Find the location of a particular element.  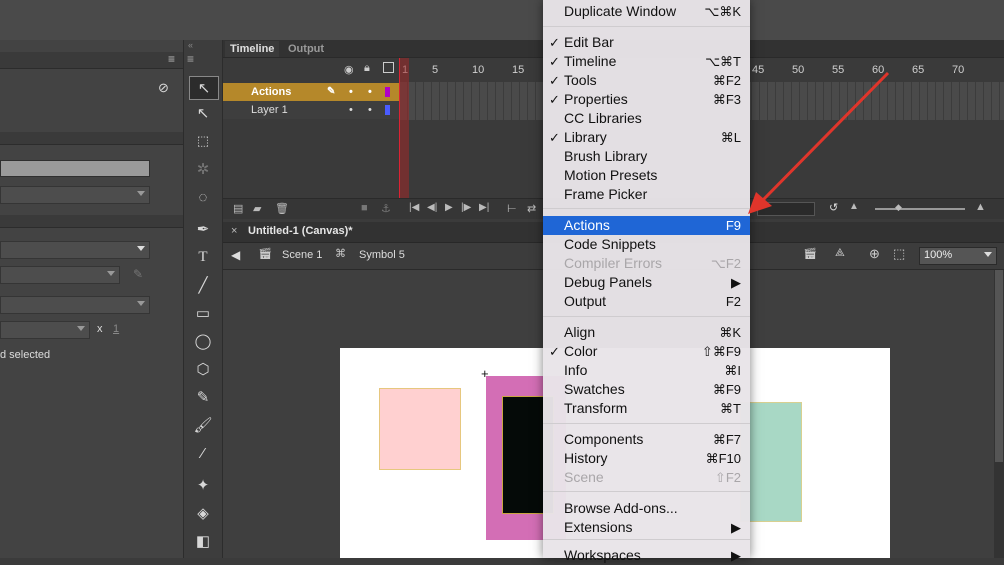

tab-output: Output is located at coordinates (306, 49).